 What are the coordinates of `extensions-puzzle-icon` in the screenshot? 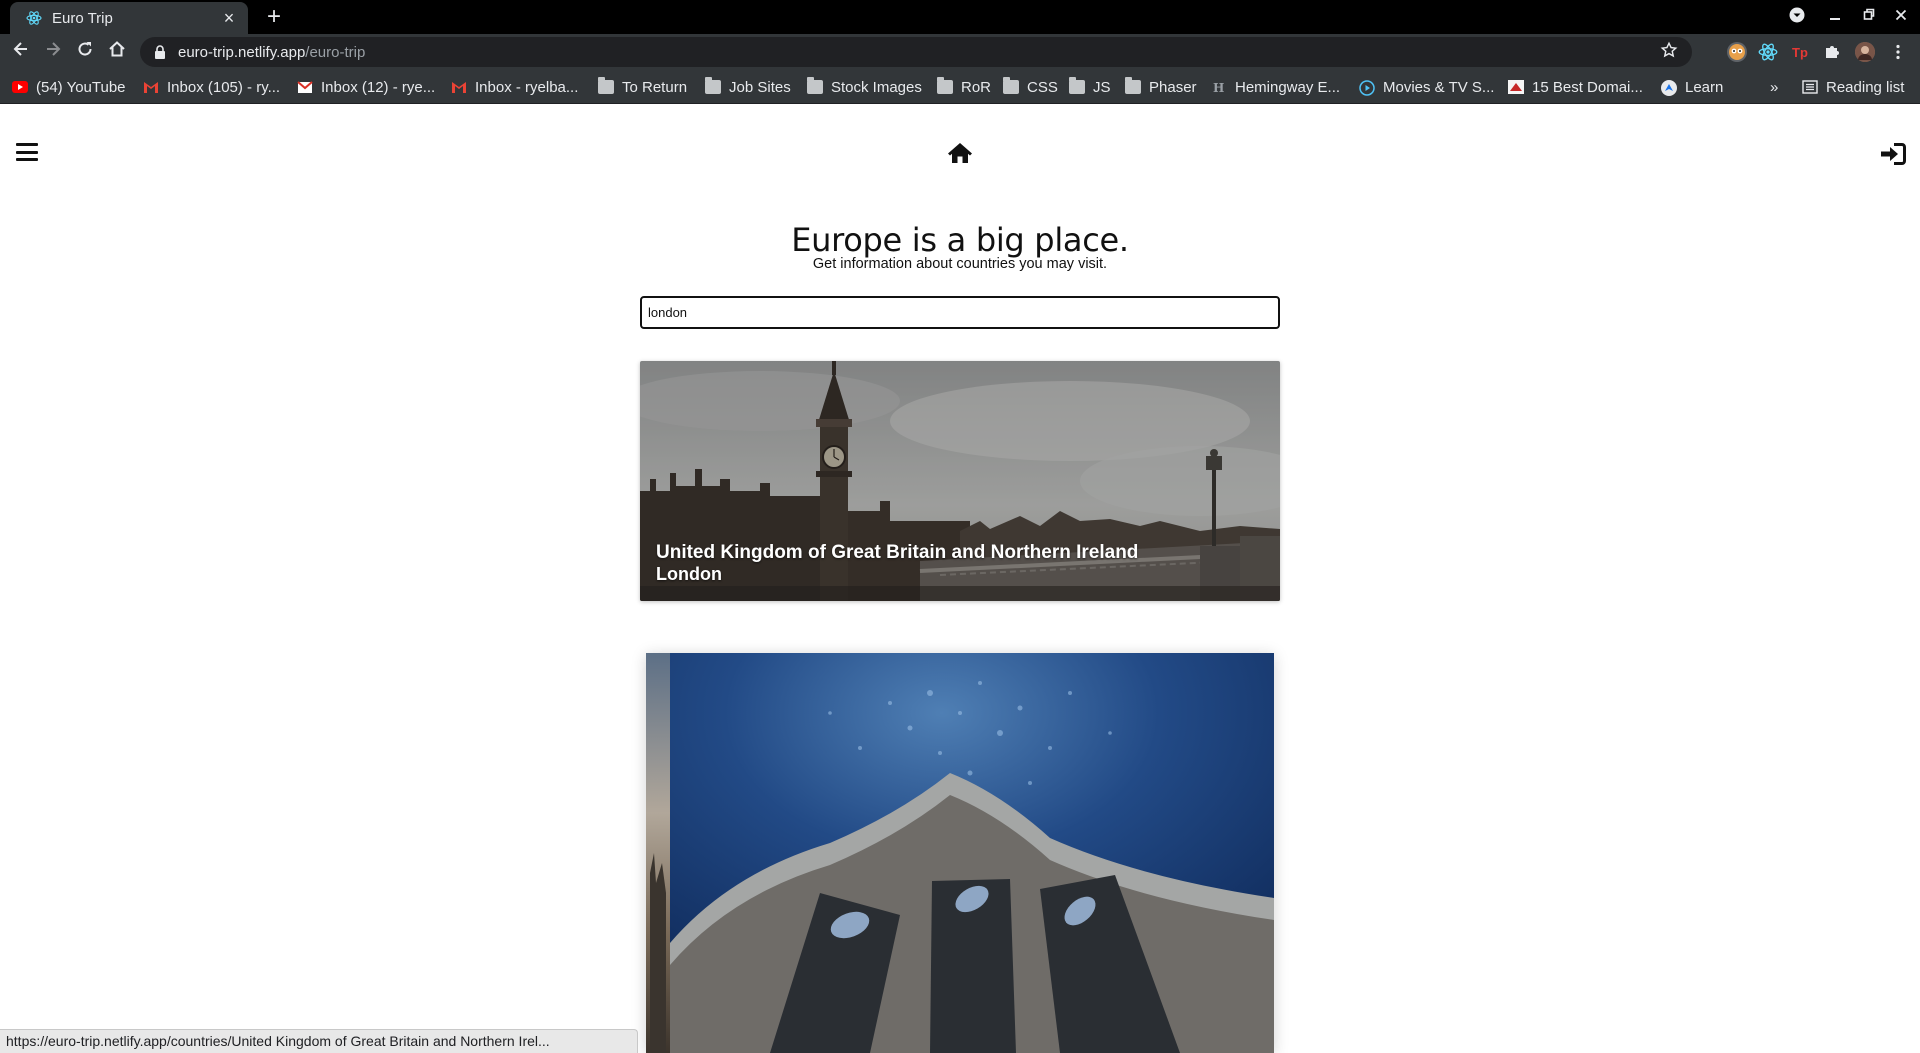 It's located at (1832, 52).